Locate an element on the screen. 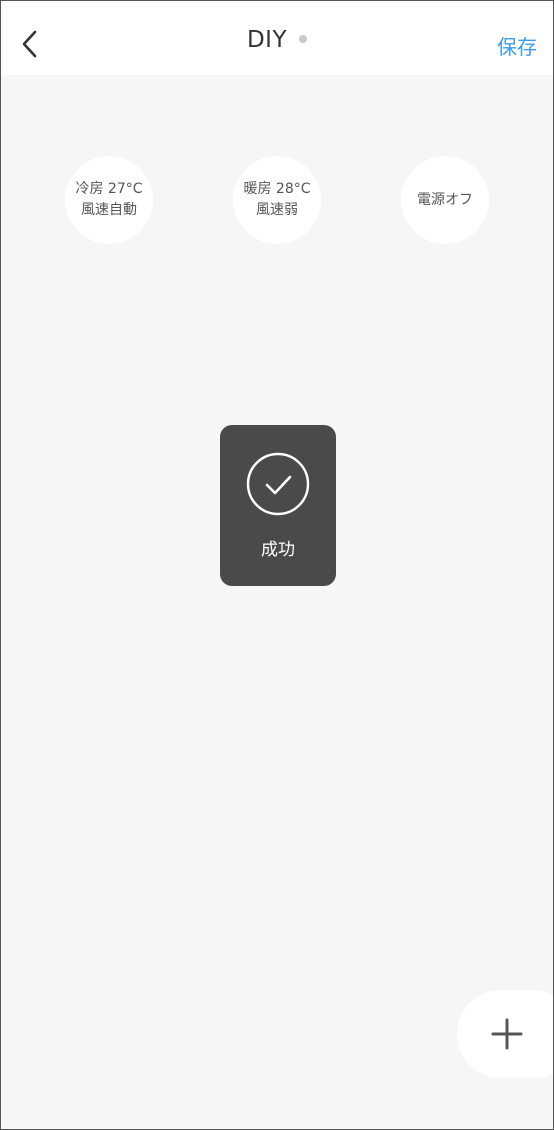 Image resolution: width=554 pixels, height=1130 pixels. page-title-area: DIY is located at coordinates (277, 40).